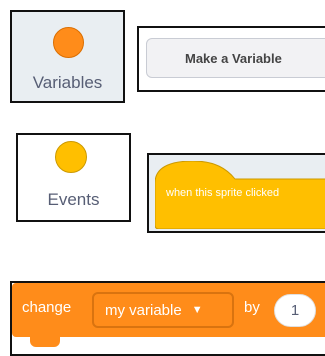 The width and height of the screenshot is (325, 356). What do you see at coordinates (47, 307) in the screenshot?
I see `change-block-verb: change` at bounding box center [47, 307].